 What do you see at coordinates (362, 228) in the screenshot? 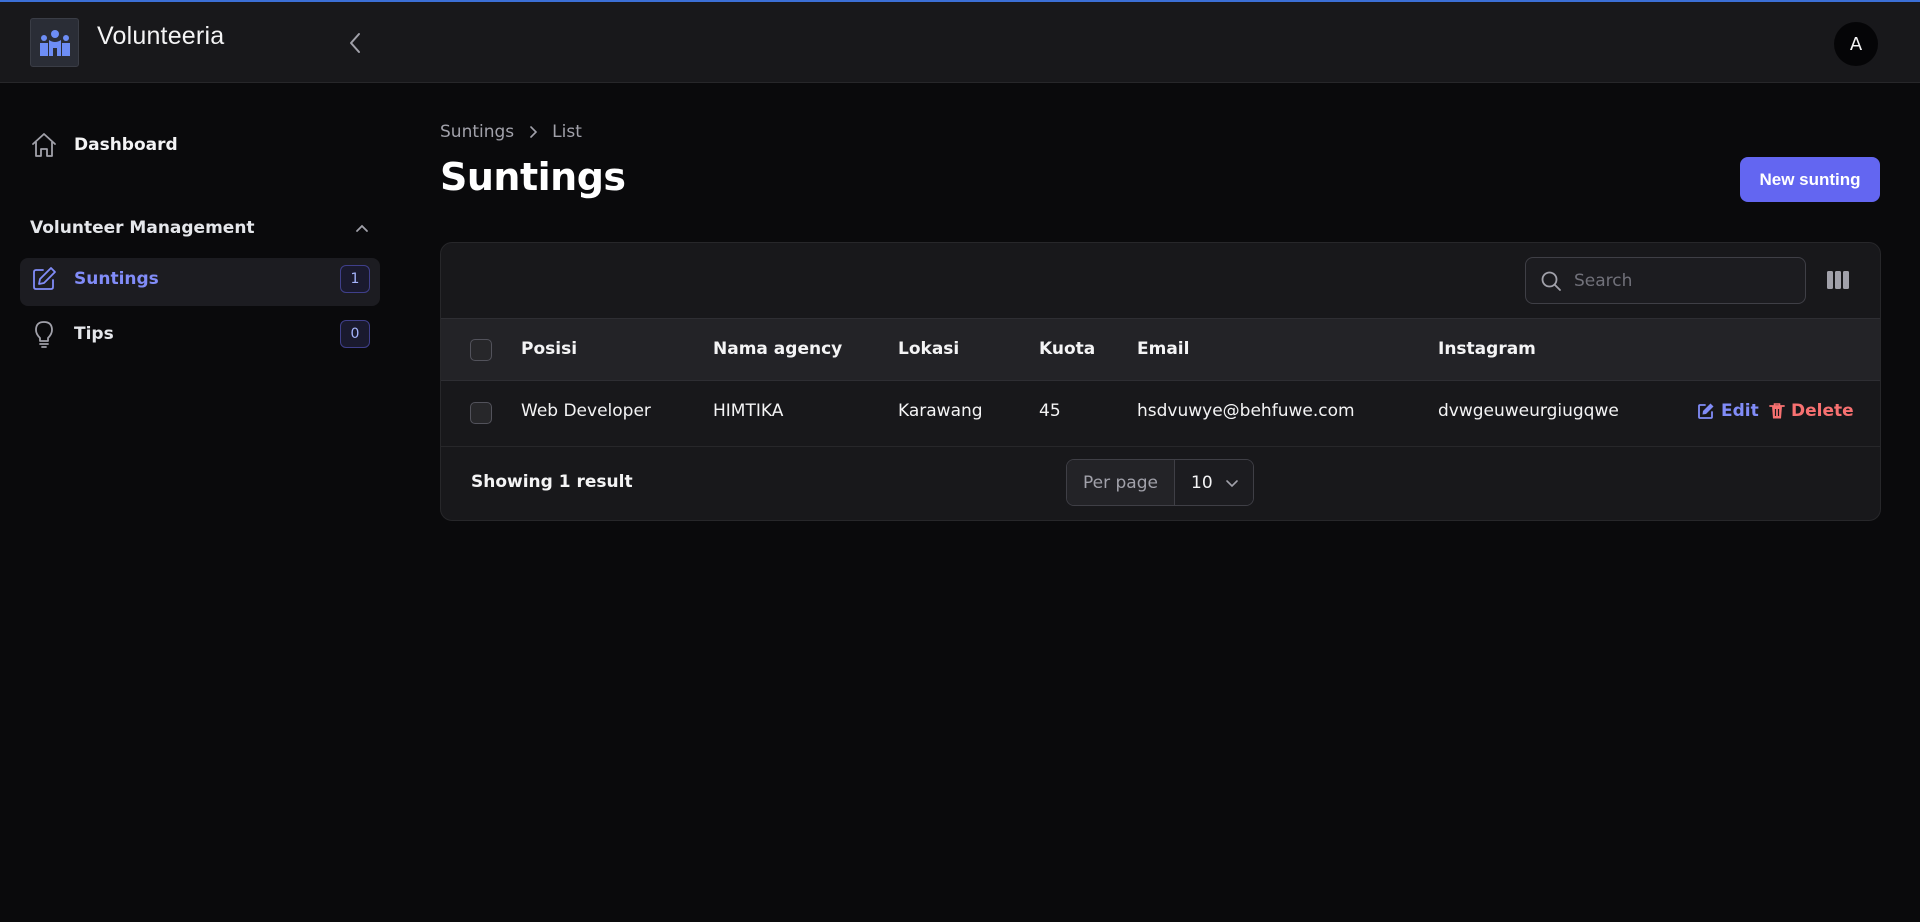
I see `chevron-up-icon` at bounding box center [362, 228].